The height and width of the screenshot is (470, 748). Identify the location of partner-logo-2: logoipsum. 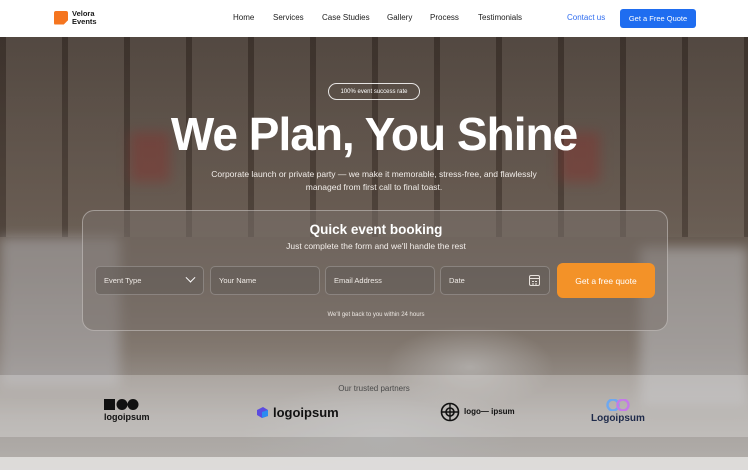
(297, 412).